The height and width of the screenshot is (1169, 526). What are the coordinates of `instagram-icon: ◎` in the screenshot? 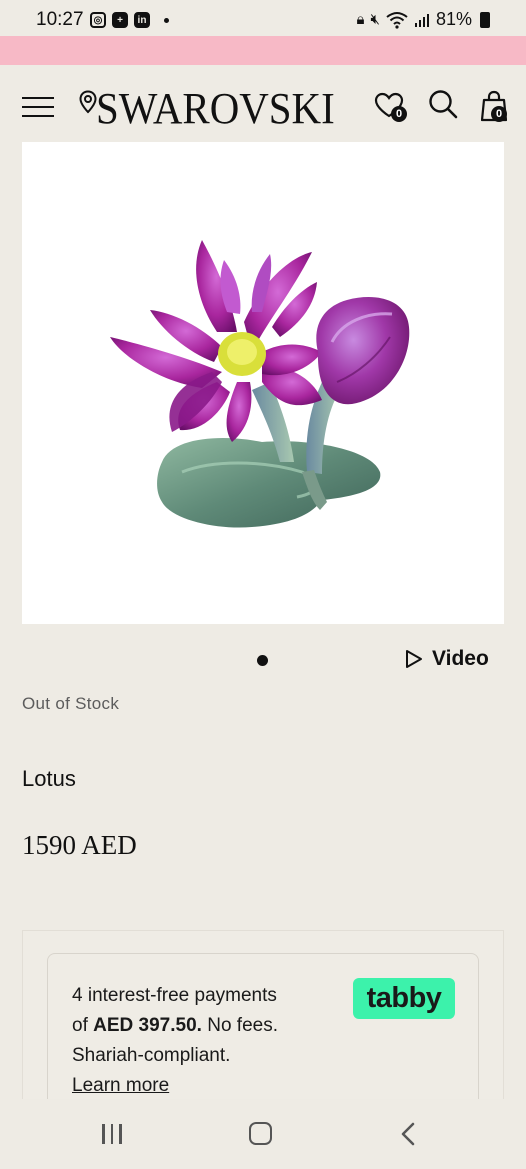 It's located at (98, 20).